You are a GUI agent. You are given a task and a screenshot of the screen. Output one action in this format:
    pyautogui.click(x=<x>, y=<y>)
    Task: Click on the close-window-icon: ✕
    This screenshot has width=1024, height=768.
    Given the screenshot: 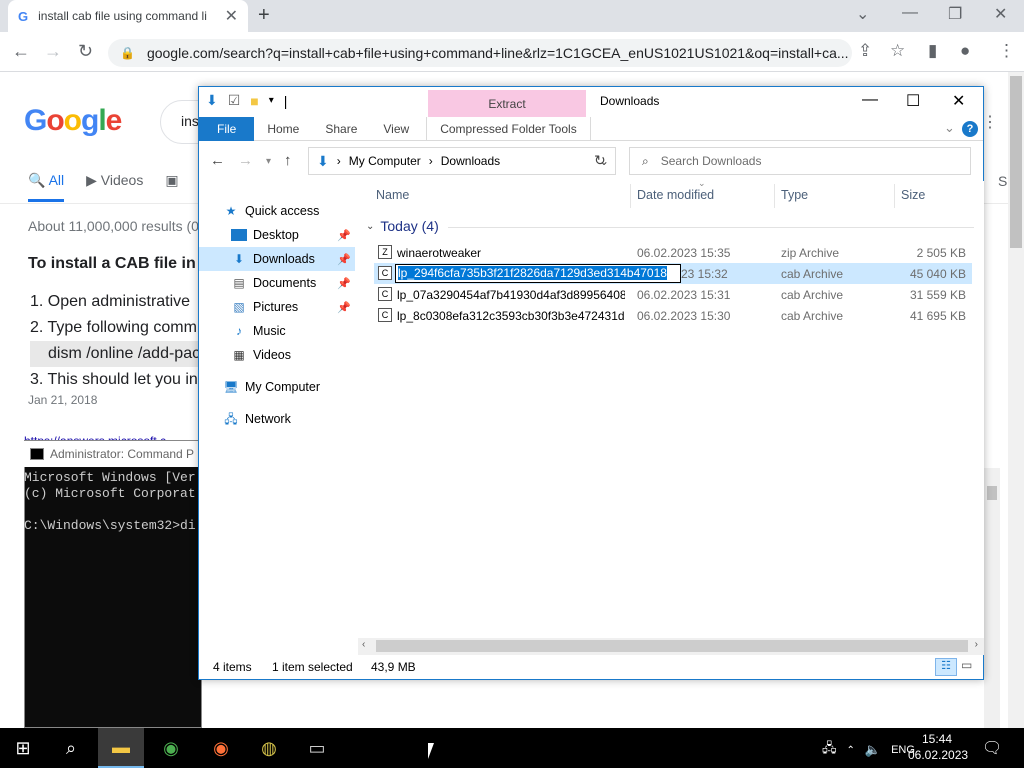 What is the action you would take?
    pyautogui.click(x=1000, y=14)
    